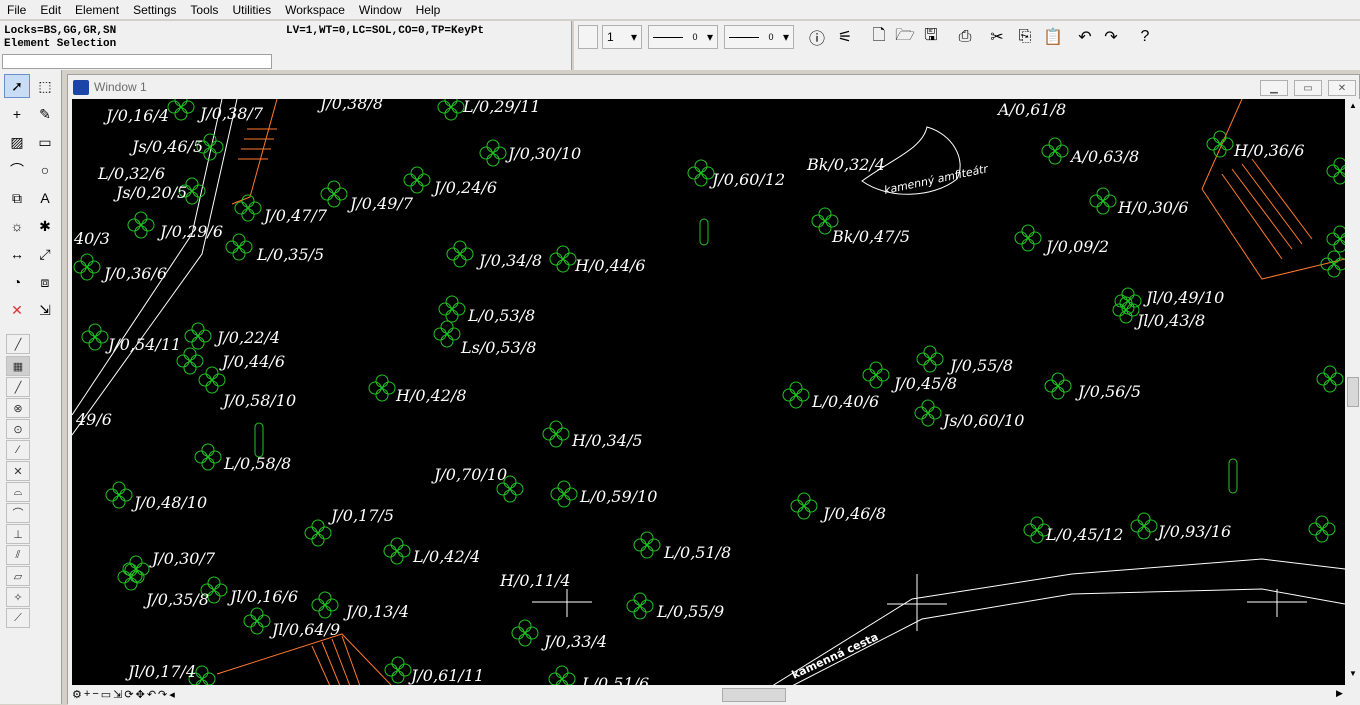 Image resolution: width=1360 pixels, height=705 pixels. I want to click on delete-icon: ✕, so click(17, 310).